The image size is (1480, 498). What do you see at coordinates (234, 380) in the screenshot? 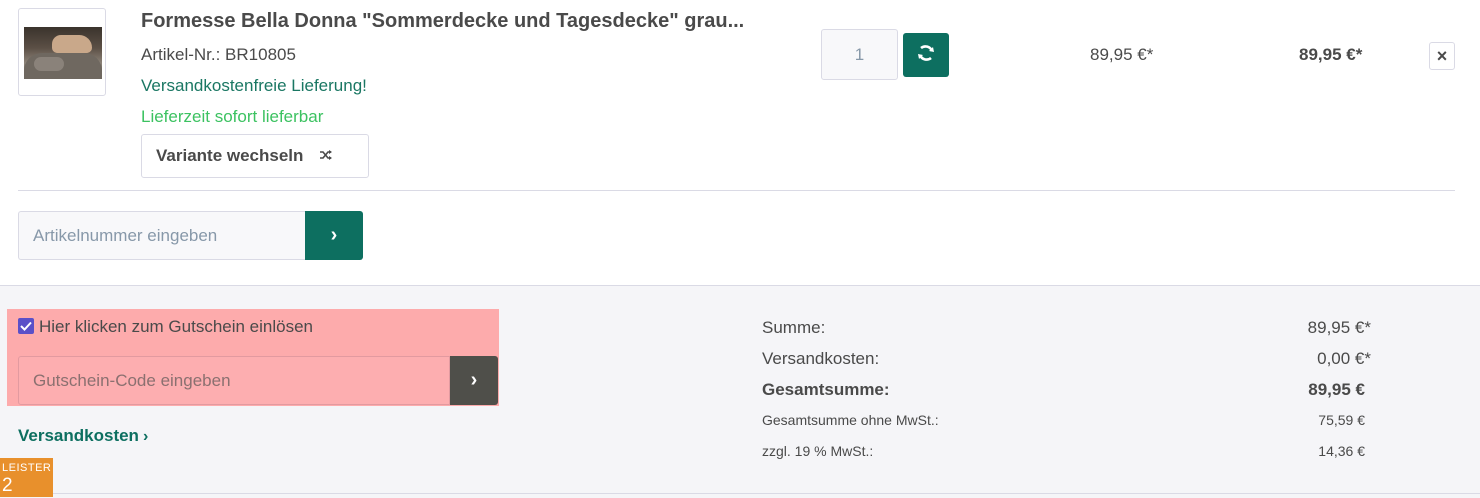
I see `coupon-code-input: Gutschein-Code eingeben` at bounding box center [234, 380].